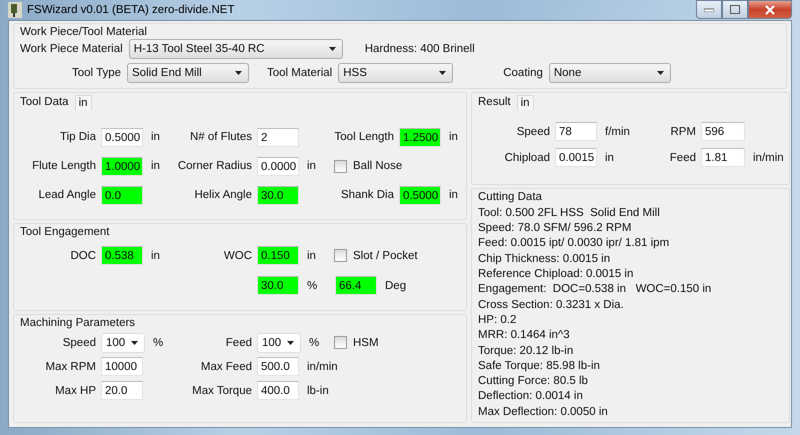 Image resolution: width=800 pixels, height=435 pixels. Describe the element at coordinates (71, 48) in the screenshot. I see `field-label: Work Piece Material` at that location.